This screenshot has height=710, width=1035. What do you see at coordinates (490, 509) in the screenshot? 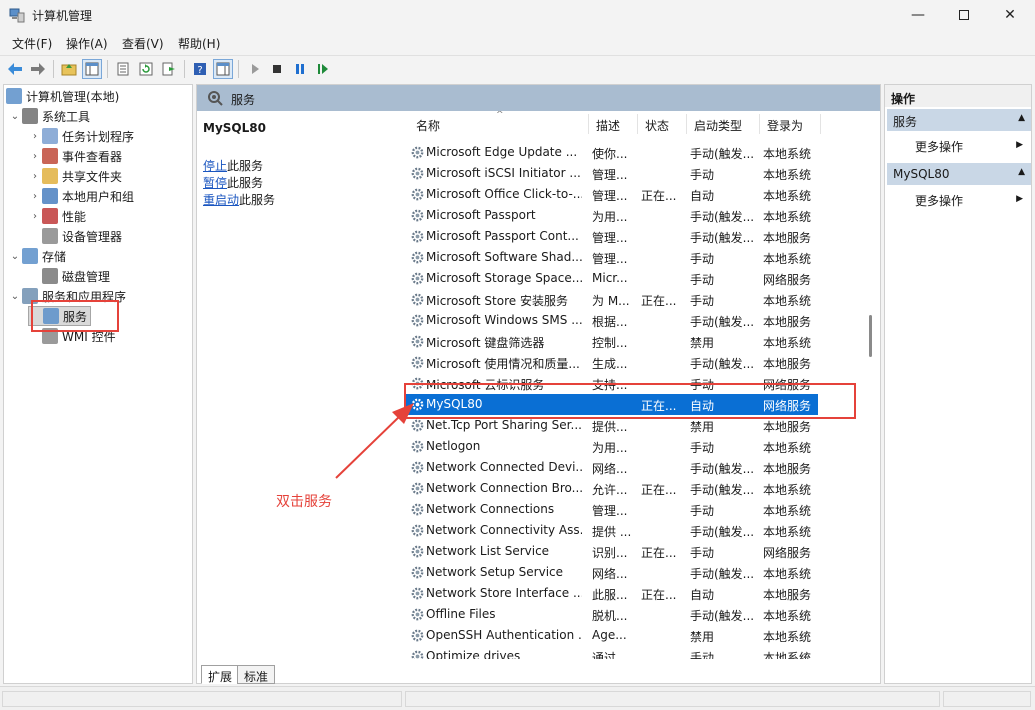
I see `service-name: Network Connections` at bounding box center [490, 509].